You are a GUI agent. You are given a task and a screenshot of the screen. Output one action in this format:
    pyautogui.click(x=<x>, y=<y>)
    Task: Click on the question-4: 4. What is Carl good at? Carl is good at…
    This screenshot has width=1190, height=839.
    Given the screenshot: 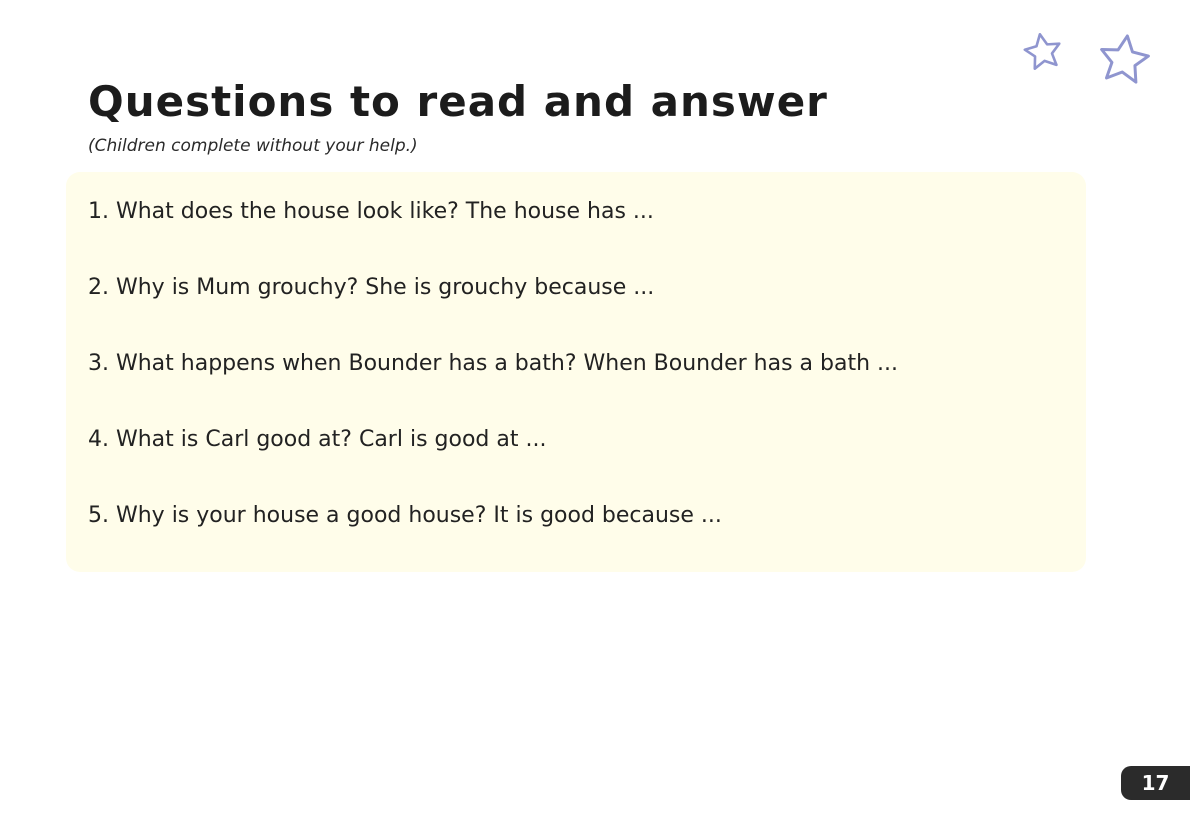 What is the action you would take?
    pyautogui.click(x=317, y=439)
    